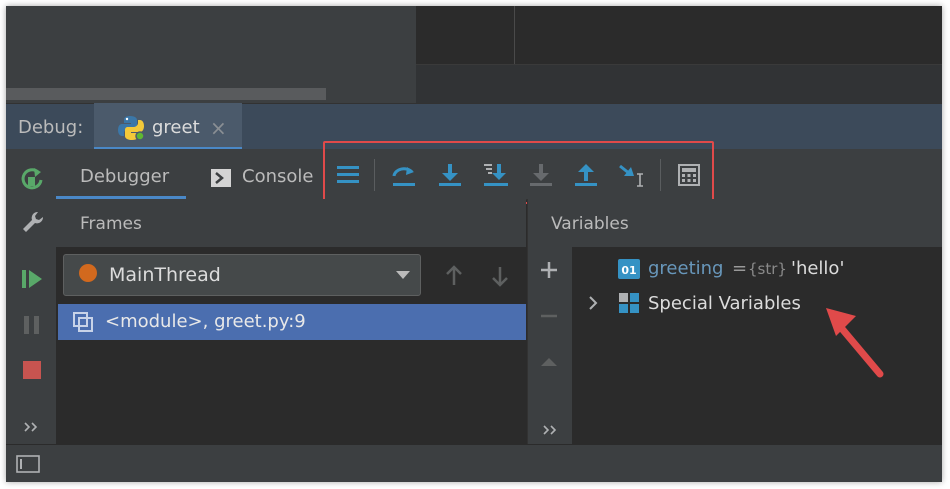 The image size is (950, 489). I want to click on debug-side-toolbar, so click(31, 296).